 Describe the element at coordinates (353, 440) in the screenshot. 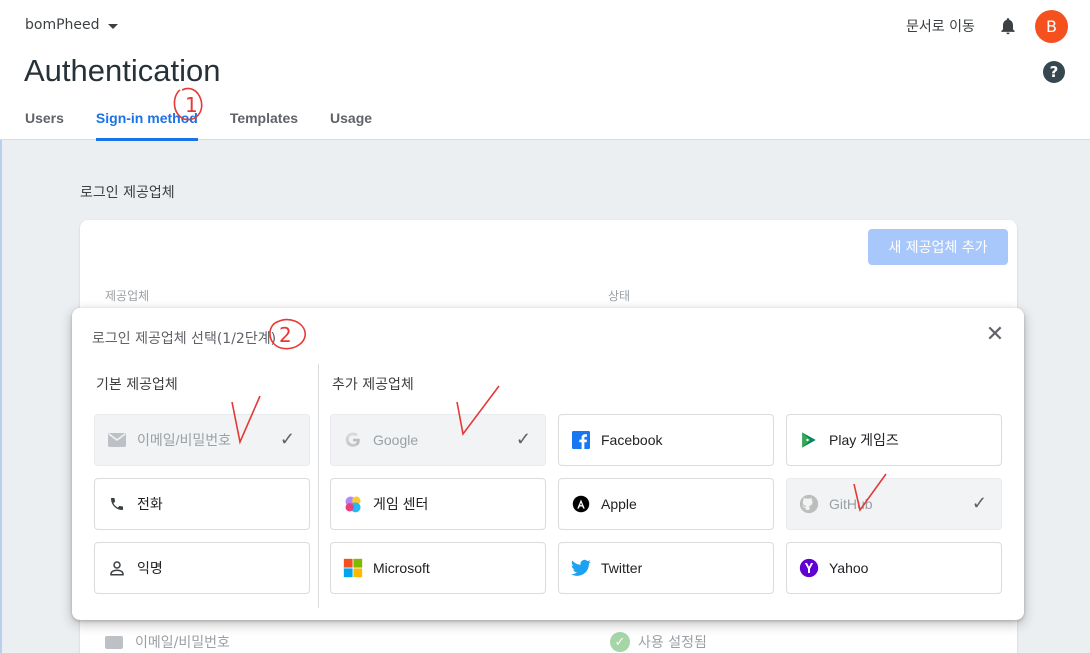

I see `google-icon` at that location.